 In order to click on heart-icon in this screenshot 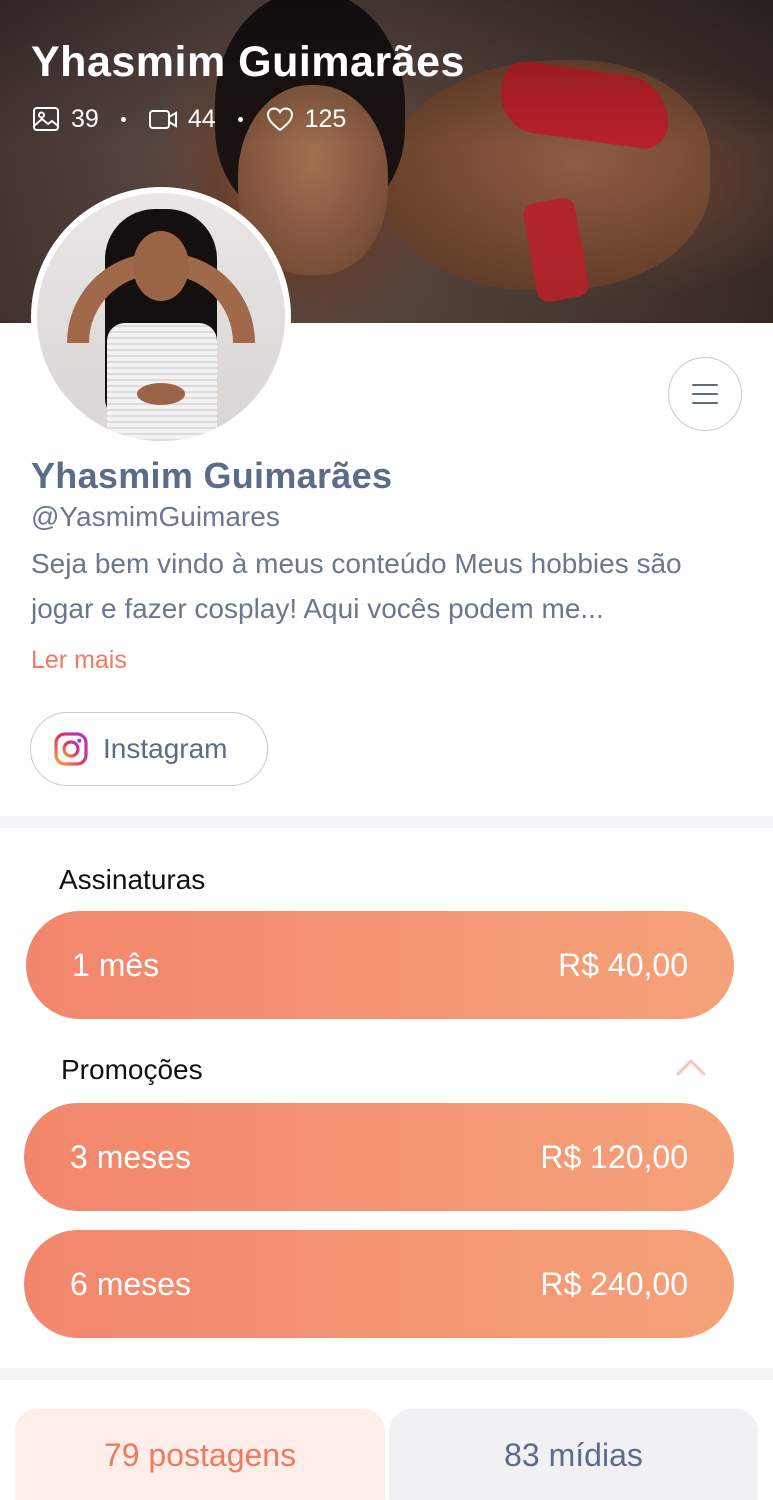, I will do `click(279, 119)`.